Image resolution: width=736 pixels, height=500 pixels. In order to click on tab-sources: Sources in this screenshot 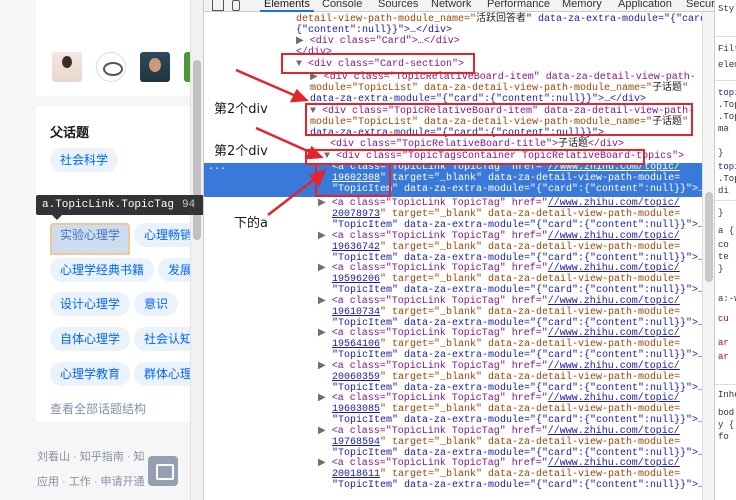, I will do `click(398, 5)`.